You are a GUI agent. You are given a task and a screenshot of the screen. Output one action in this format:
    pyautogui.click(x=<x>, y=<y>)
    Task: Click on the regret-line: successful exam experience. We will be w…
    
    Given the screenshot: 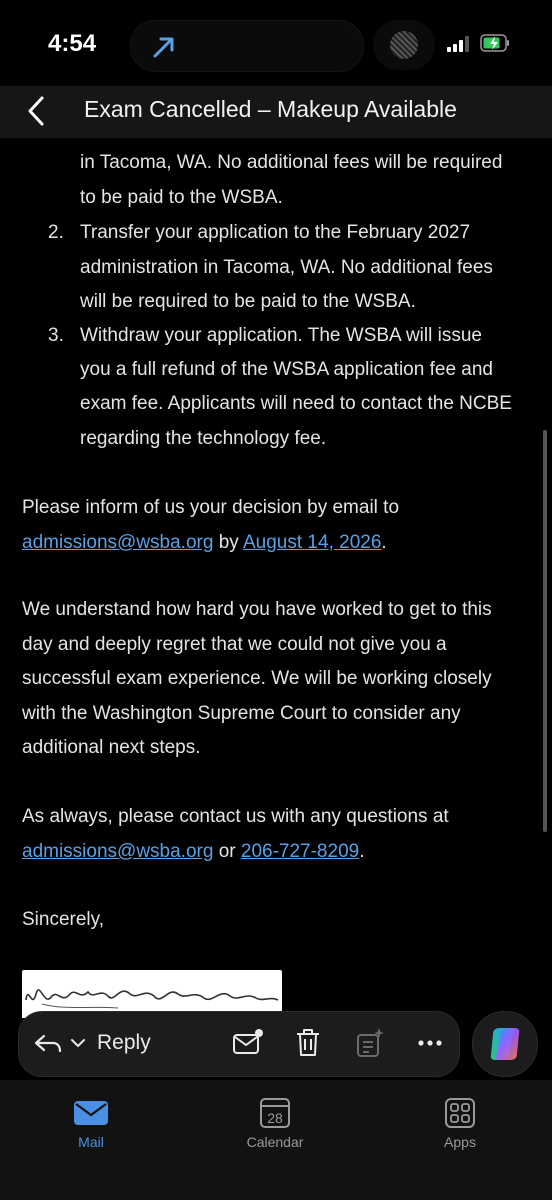 What is the action you would take?
    pyautogui.click(x=257, y=678)
    